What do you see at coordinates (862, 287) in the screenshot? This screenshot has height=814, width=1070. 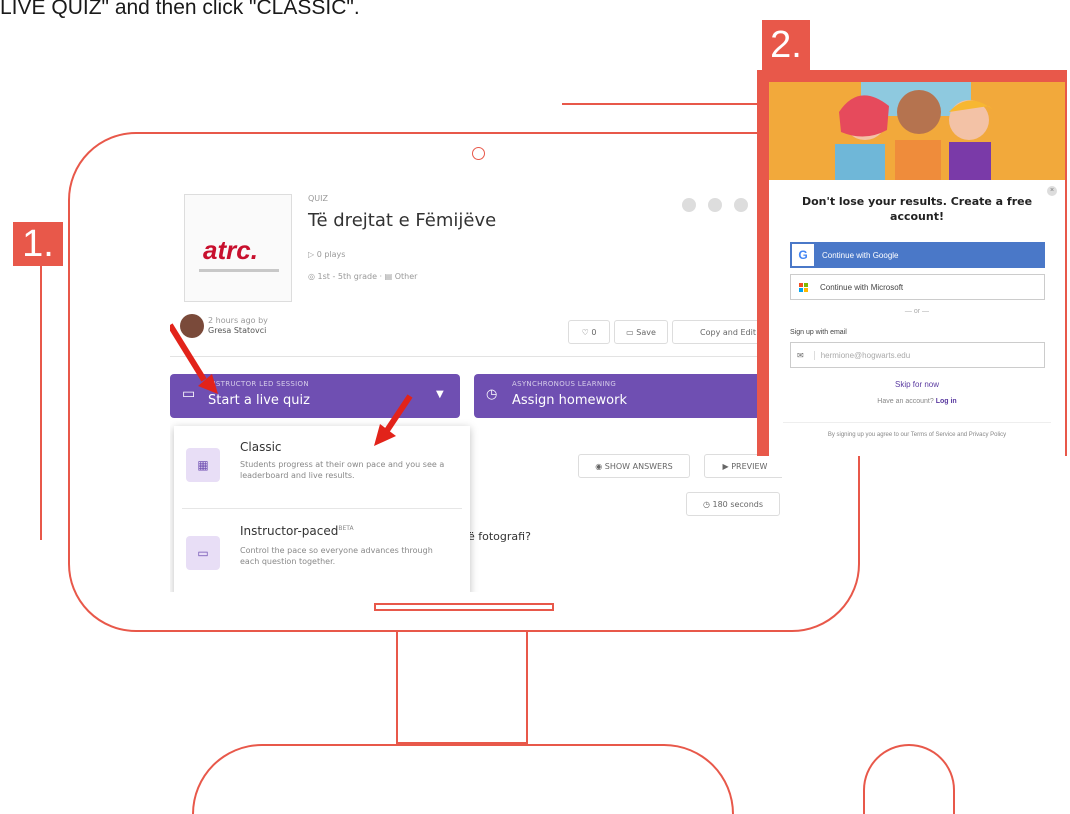 I see `microsoft-label: Continue with Microsoft` at bounding box center [862, 287].